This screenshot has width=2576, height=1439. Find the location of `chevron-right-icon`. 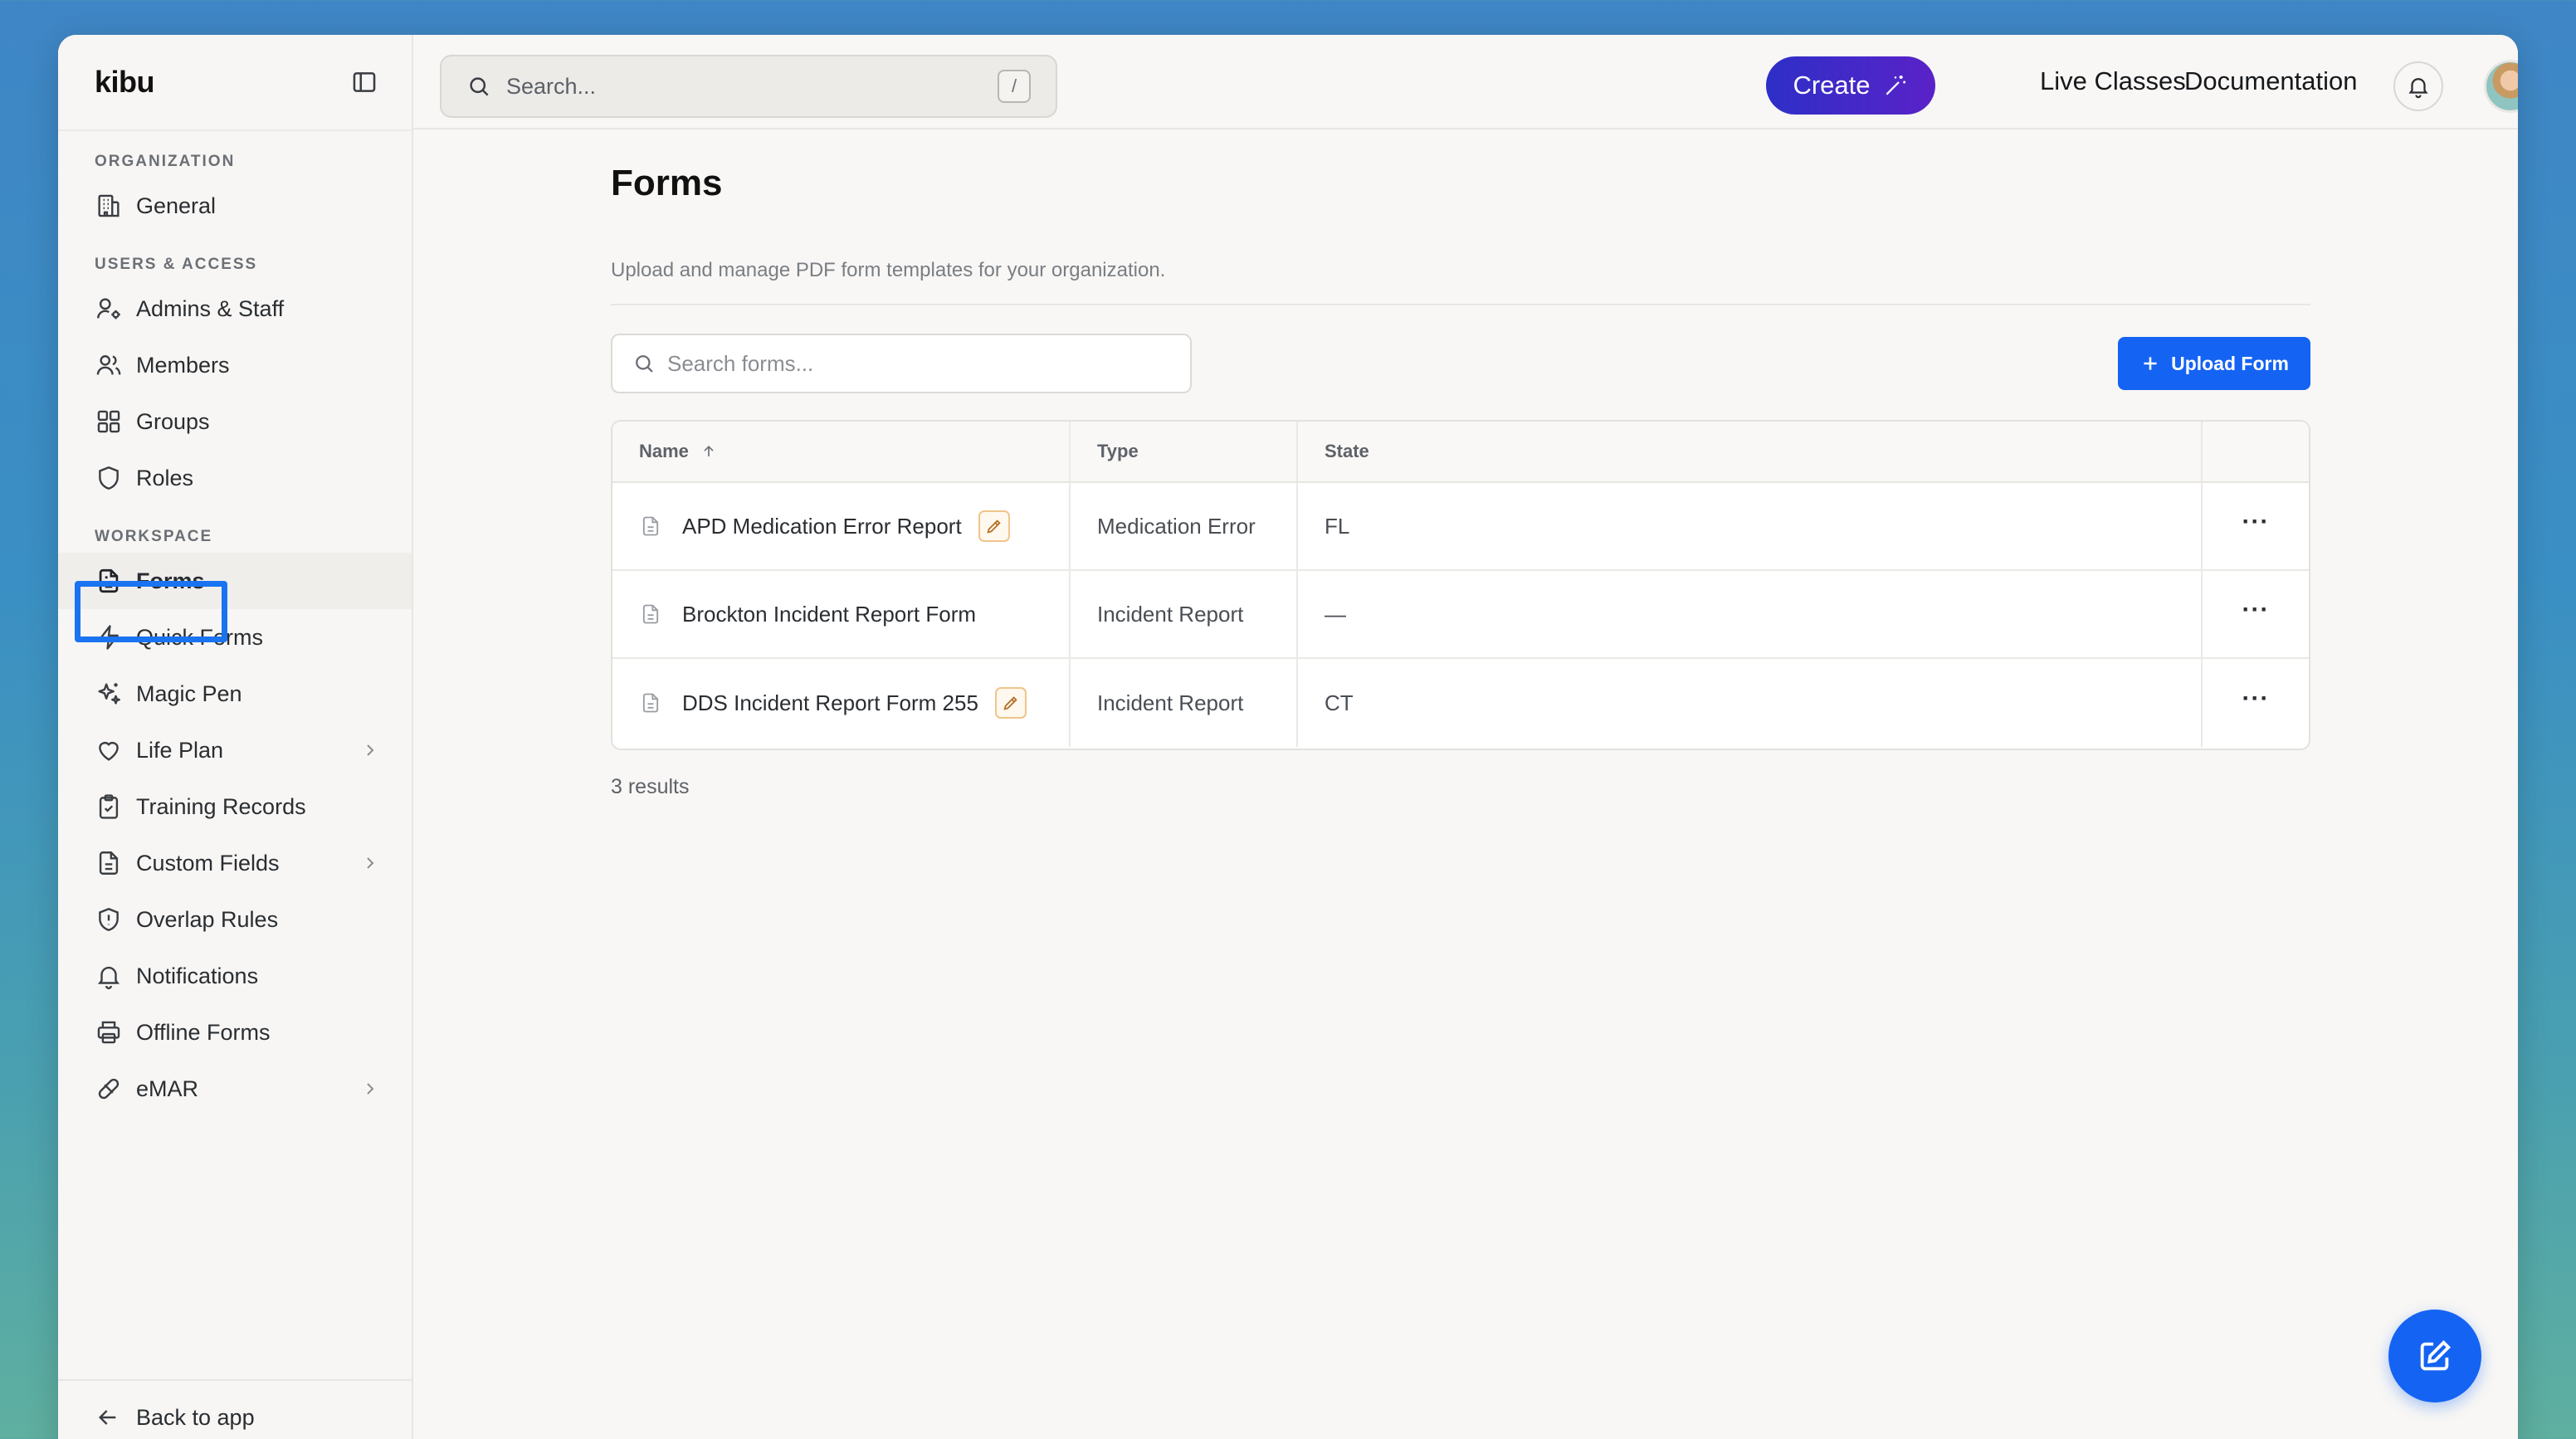

chevron-right-icon is located at coordinates (370, 750).